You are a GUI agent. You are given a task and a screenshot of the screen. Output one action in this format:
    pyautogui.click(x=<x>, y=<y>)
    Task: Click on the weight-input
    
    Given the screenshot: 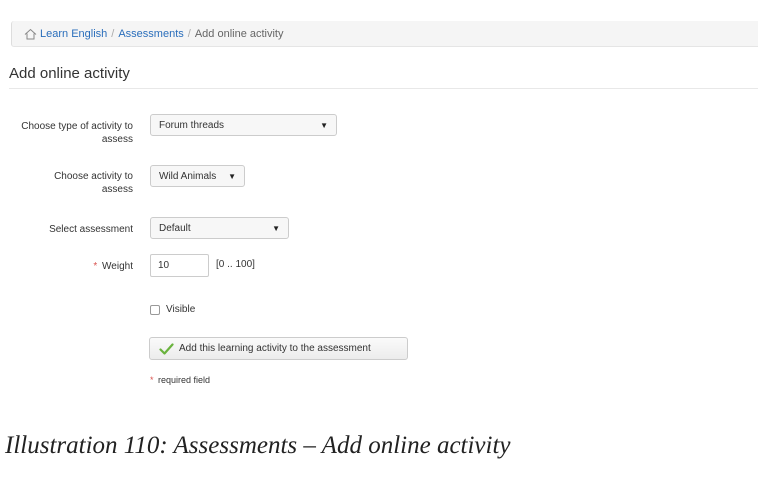 What is the action you would take?
    pyautogui.click(x=179, y=265)
    